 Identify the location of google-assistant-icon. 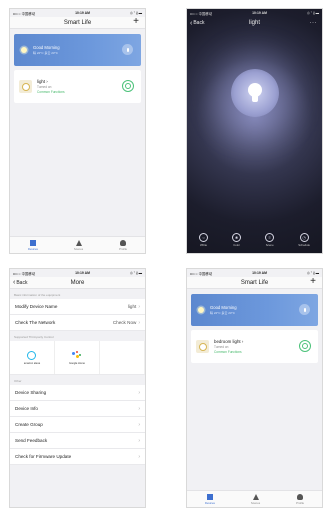
(77, 355).